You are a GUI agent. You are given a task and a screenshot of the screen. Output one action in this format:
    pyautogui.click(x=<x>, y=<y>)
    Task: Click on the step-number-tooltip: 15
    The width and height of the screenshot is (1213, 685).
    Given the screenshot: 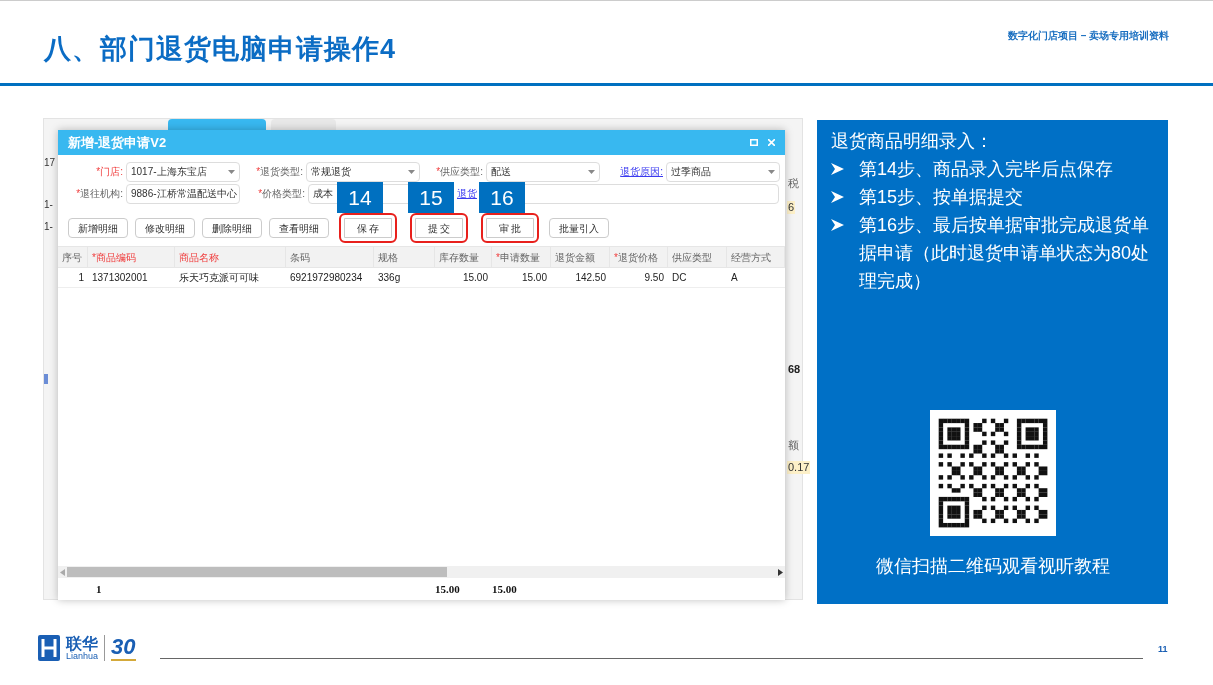 What is the action you would take?
    pyautogui.click(x=431, y=197)
    